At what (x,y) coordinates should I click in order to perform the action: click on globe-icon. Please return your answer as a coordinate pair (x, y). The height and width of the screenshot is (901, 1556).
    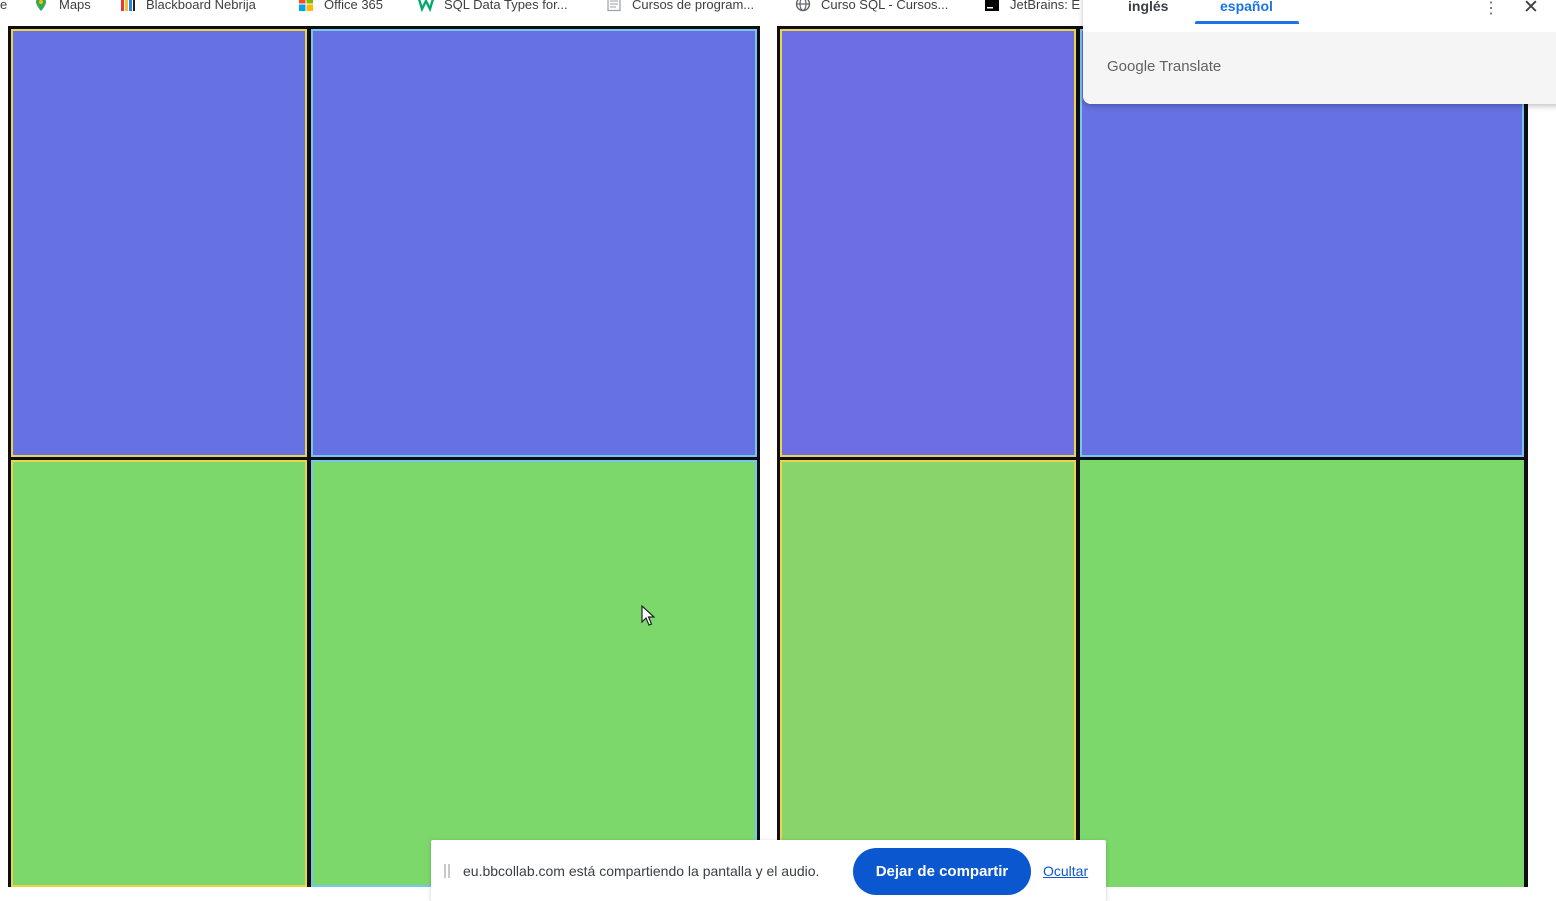
    Looking at the image, I should click on (803, 6).